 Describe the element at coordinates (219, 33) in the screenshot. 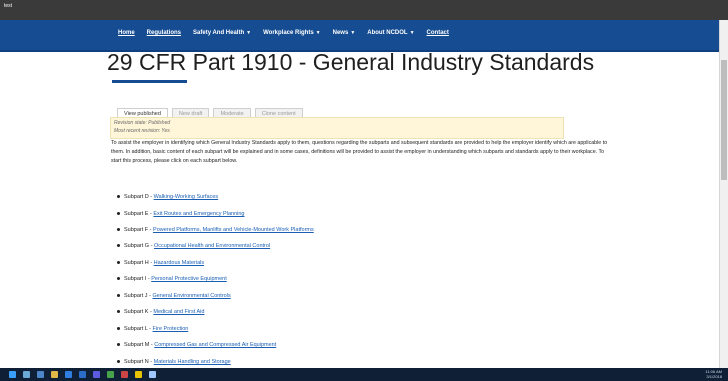

I see `nav-item-label: Safety And Health` at that location.